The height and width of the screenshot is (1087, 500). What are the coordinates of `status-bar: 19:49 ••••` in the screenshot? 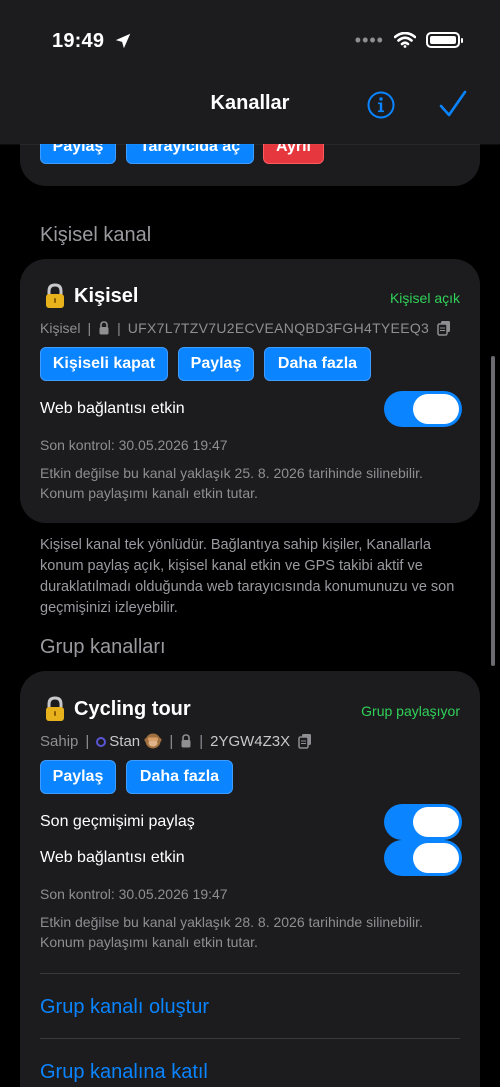 It's located at (250, 40).